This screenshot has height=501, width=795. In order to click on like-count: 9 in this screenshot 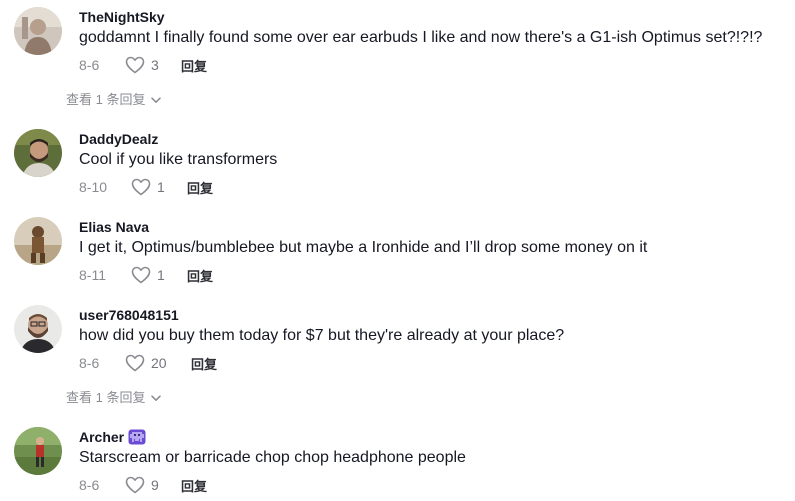, I will do `click(155, 485)`.